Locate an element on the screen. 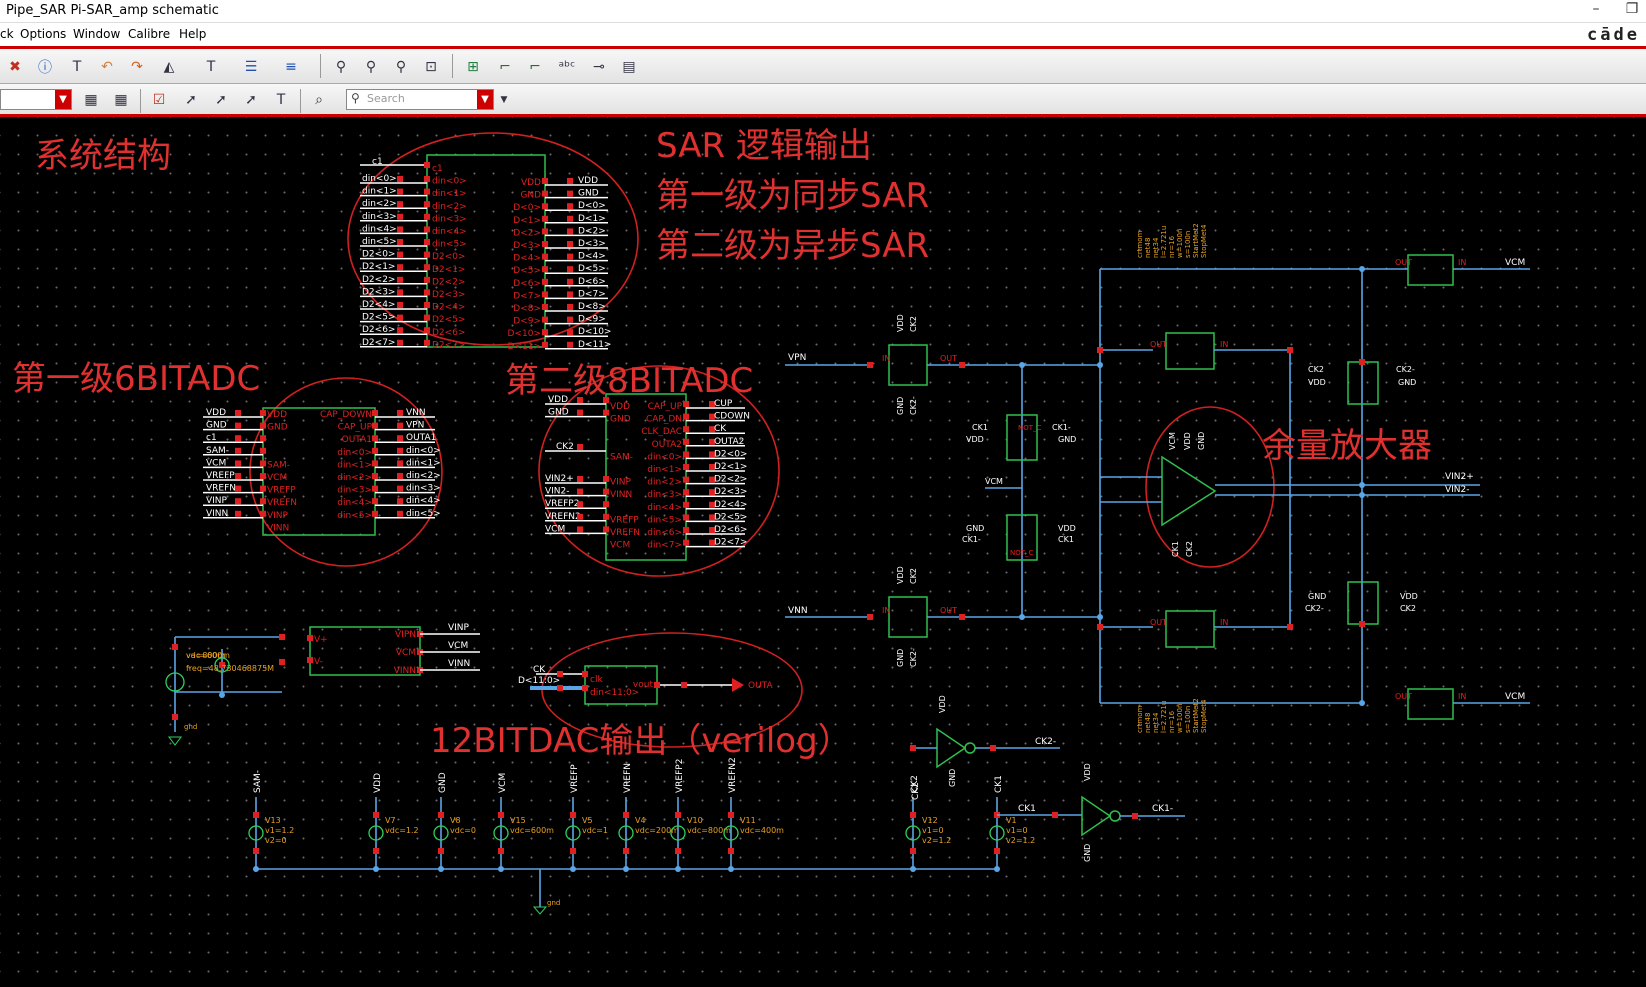  delete-icon: ✖ is located at coordinates (15, 67).